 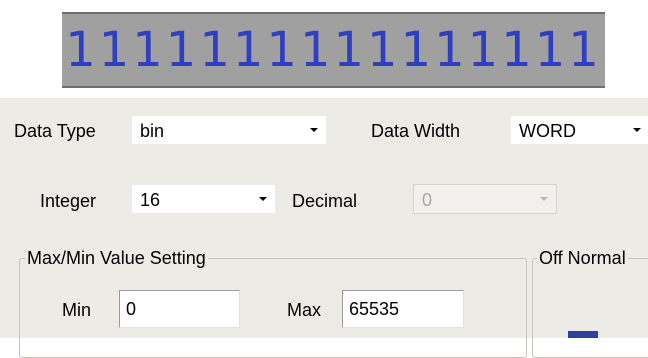 I want to click on max-label: Max, so click(x=304, y=310).